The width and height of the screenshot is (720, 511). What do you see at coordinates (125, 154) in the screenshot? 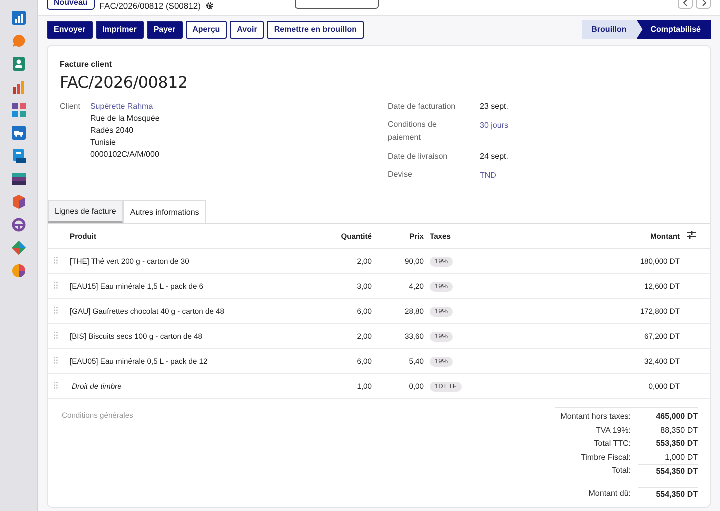
I see `address-line: 0000102C/A/M/000` at bounding box center [125, 154].